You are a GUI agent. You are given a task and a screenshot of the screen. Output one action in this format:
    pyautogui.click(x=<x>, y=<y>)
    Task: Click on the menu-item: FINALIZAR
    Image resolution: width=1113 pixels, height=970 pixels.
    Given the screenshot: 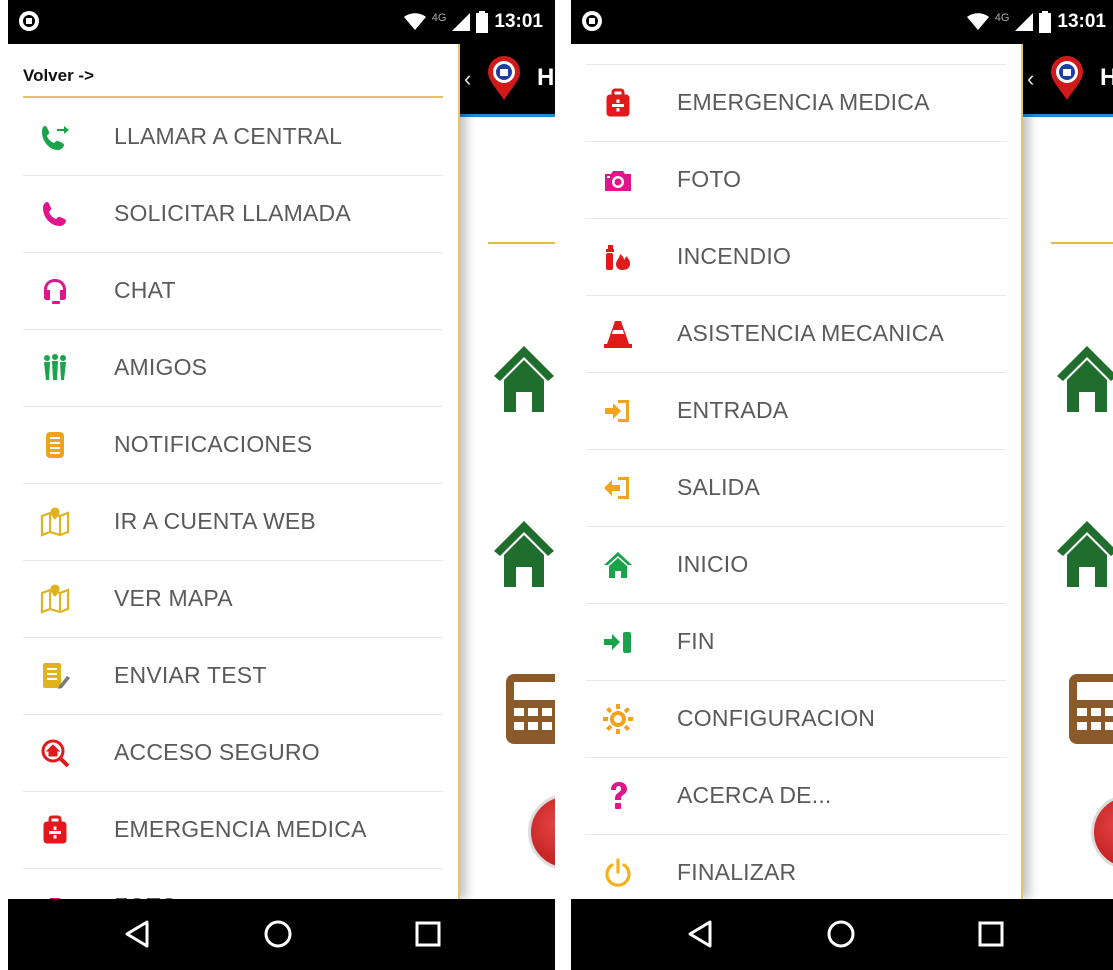 What is the action you would take?
    pyautogui.click(x=796, y=867)
    